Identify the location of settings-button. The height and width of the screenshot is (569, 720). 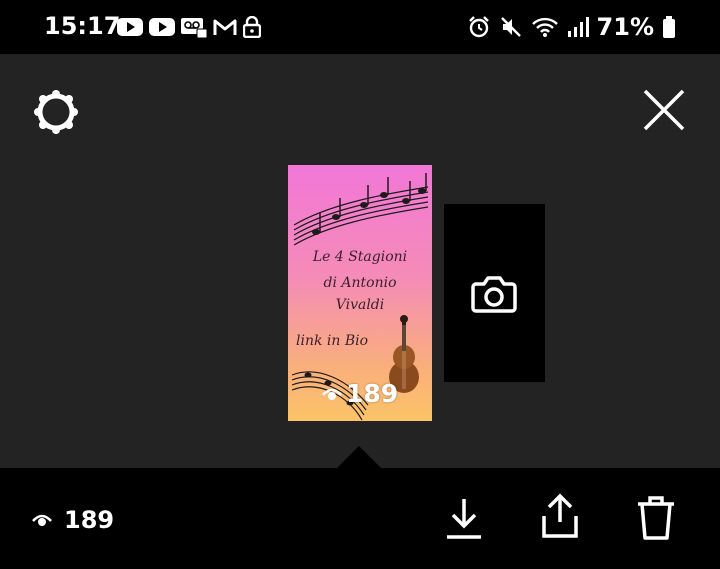
(56, 112).